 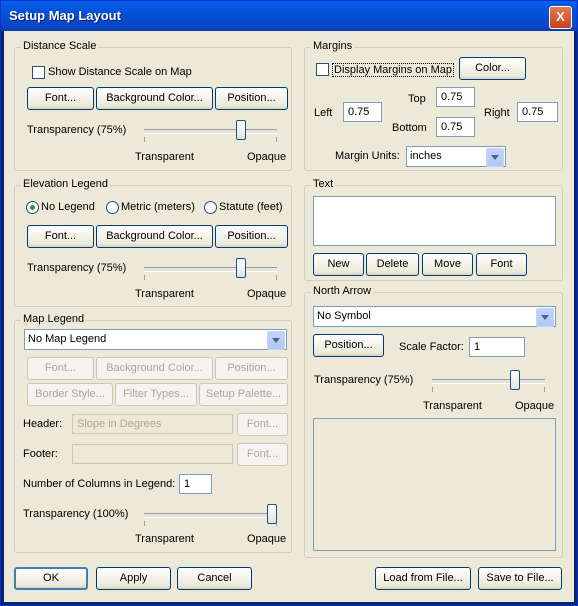 I want to click on metric-label: Metric (meters), so click(x=158, y=207).